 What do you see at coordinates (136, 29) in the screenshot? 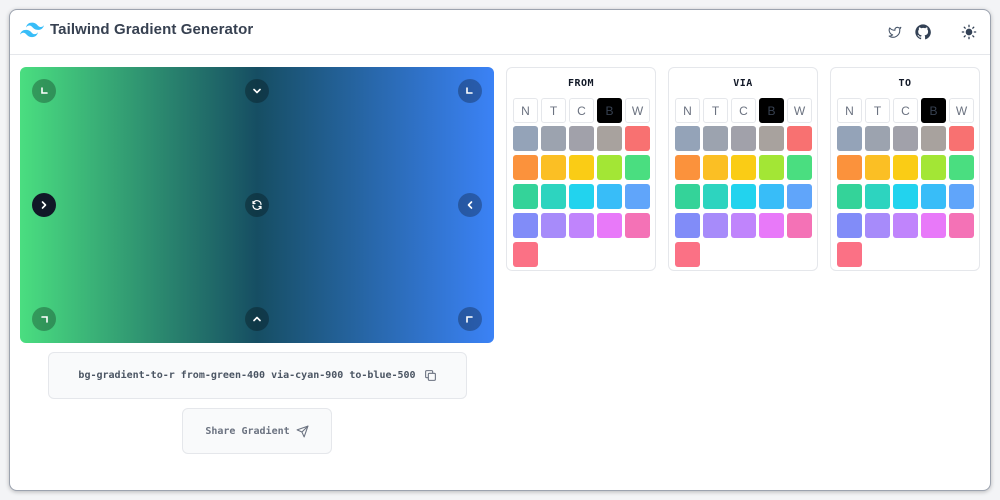
I see `brand: Tailwind Gradient Generator` at bounding box center [136, 29].